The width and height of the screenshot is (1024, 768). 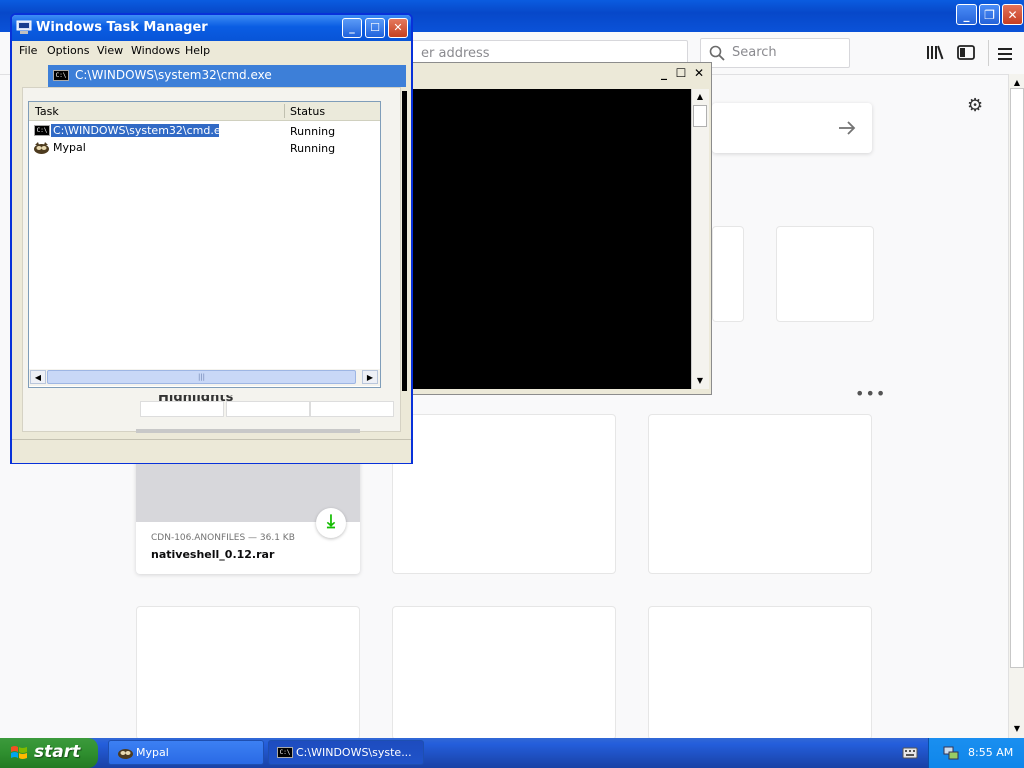 I want to click on cmd-window: _ ☐ ✕ ▲ ▼, so click(x=558, y=228).